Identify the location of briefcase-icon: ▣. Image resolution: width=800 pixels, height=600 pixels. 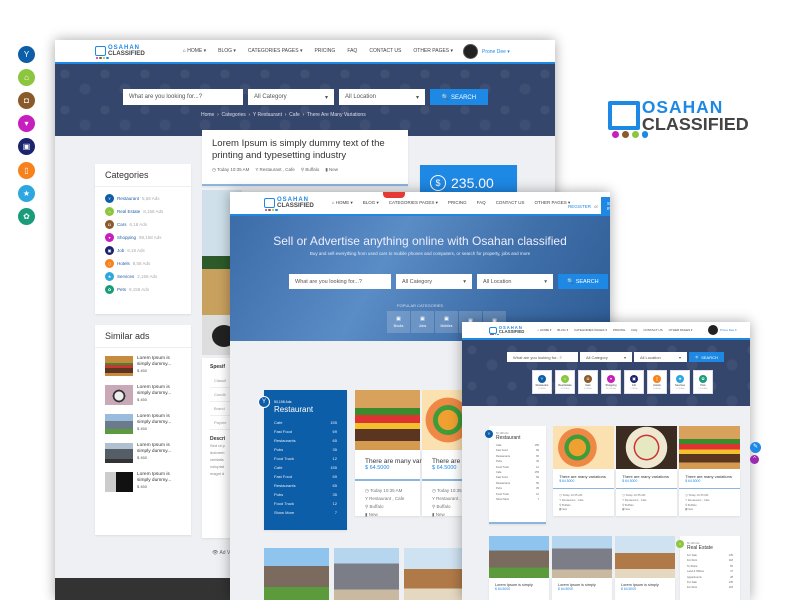
(26, 147).